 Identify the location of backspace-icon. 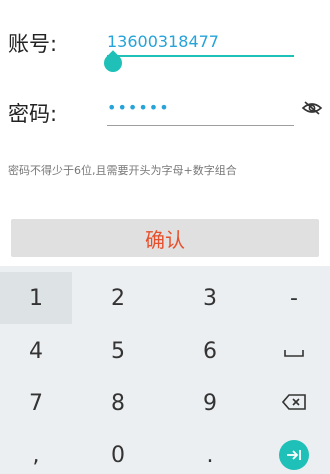
(293, 403).